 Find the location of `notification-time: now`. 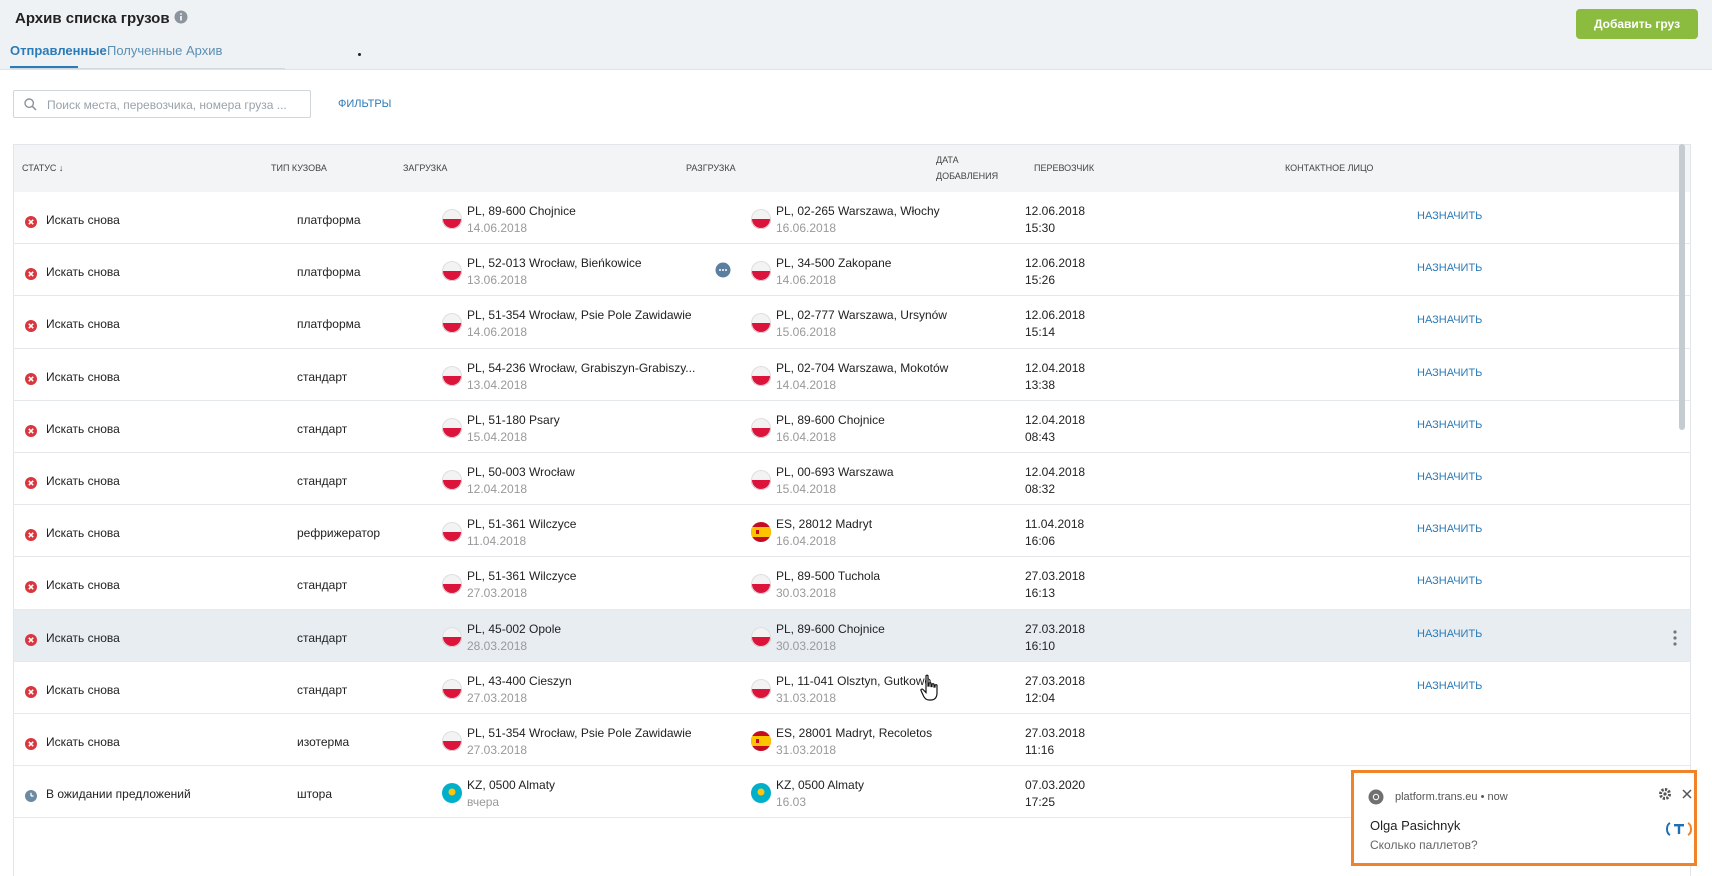

notification-time: now is located at coordinates (1497, 797).